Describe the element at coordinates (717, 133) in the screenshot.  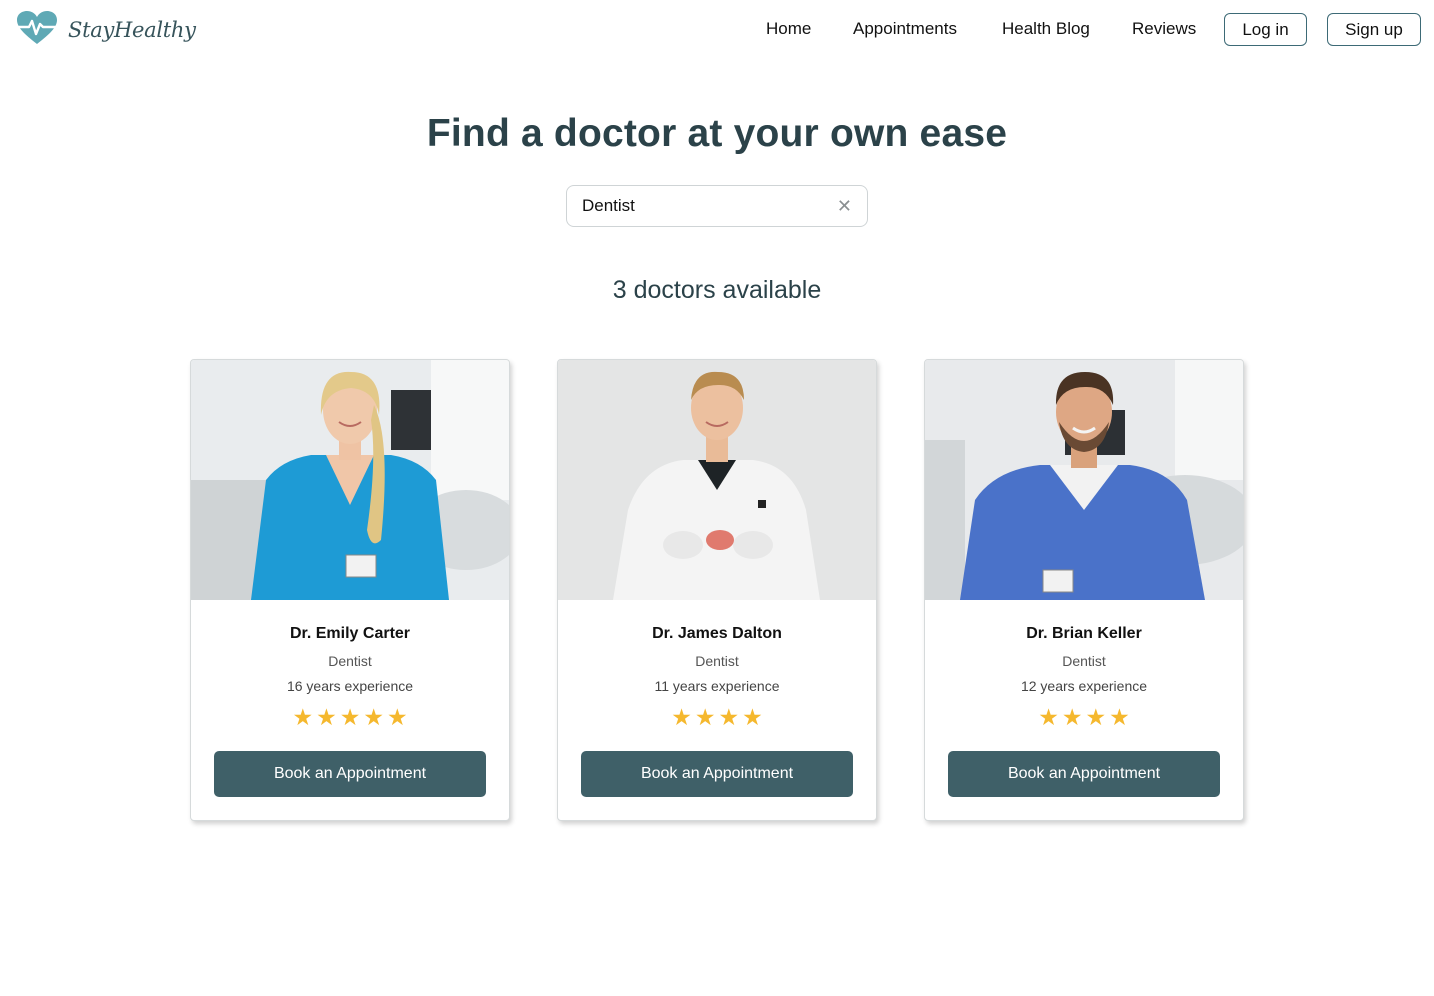
I see `page-title: Find a doctor at your own ease` at that location.